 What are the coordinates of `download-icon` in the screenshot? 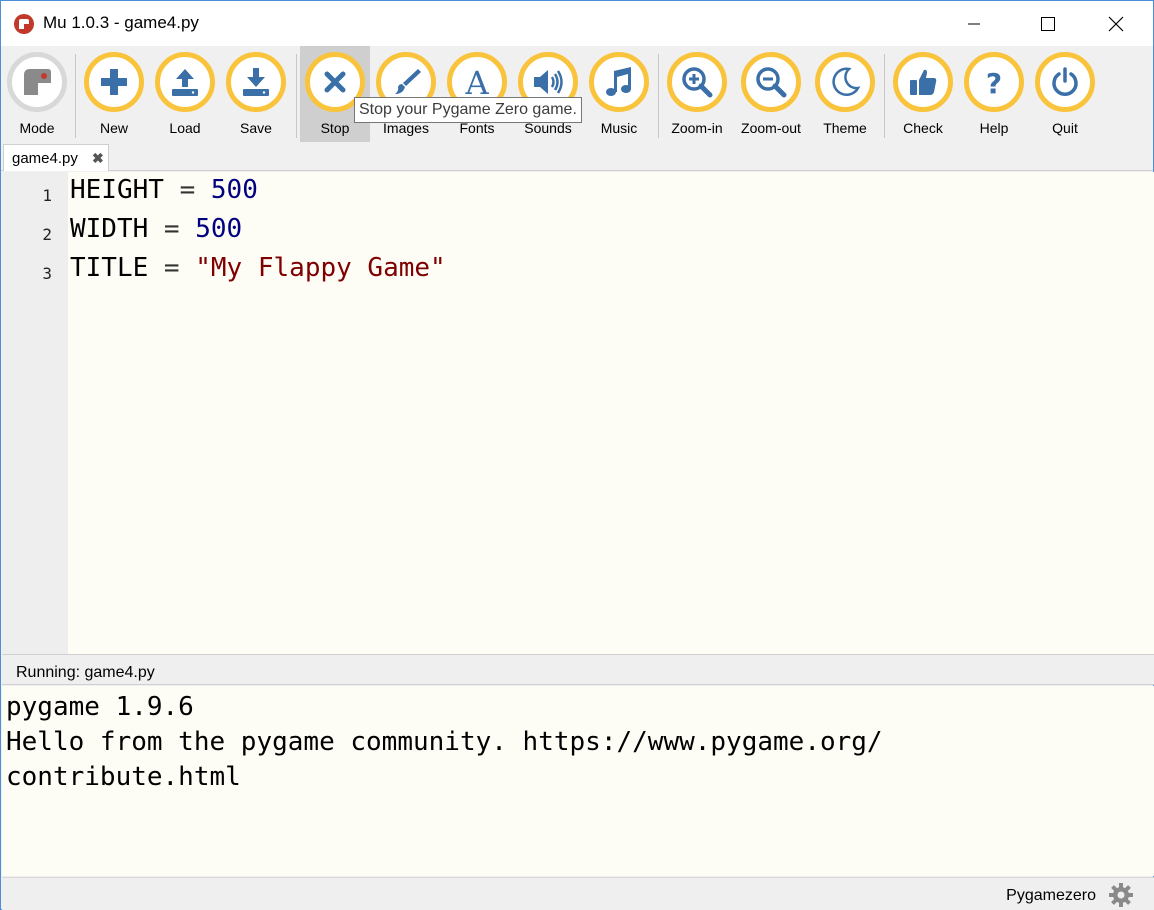 It's located at (256, 82).